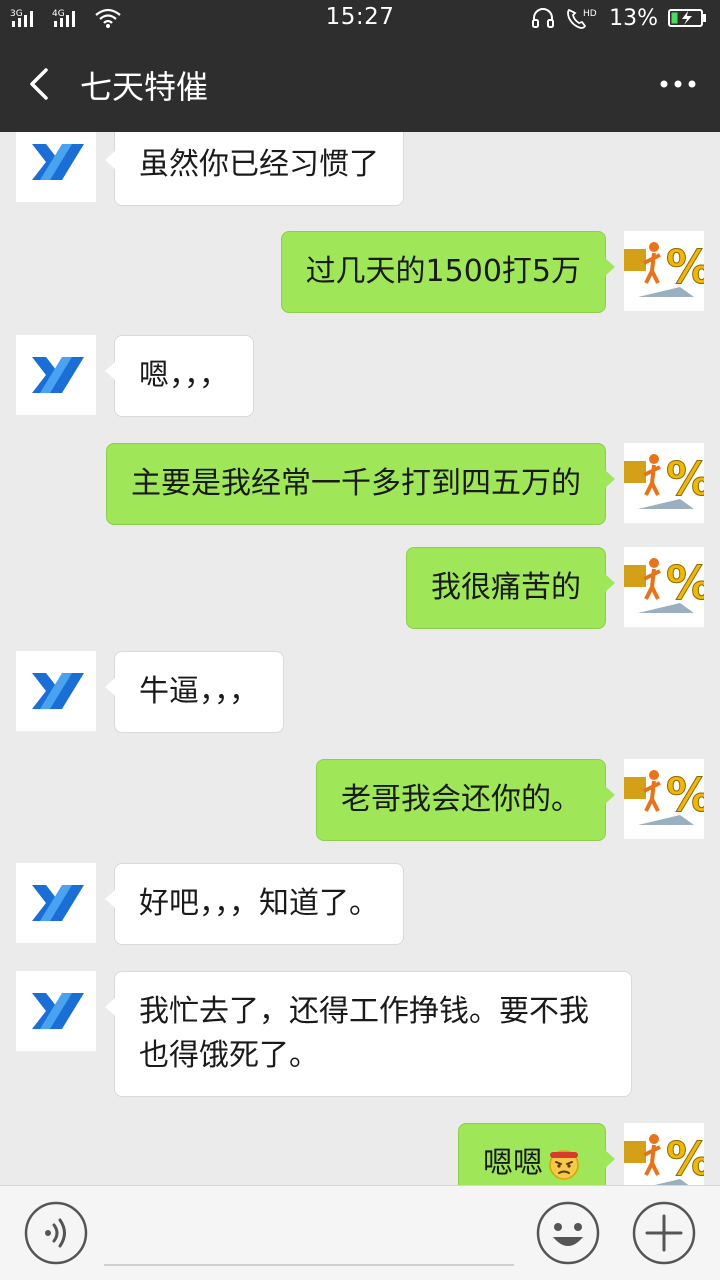 Image resolution: width=720 pixels, height=1280 pixels. What do you see at coordinates (360, 18) in the screenshot?
I see `status-bar: 3G 4G 15:27 HD 13%` at bounding box center [360, 18].